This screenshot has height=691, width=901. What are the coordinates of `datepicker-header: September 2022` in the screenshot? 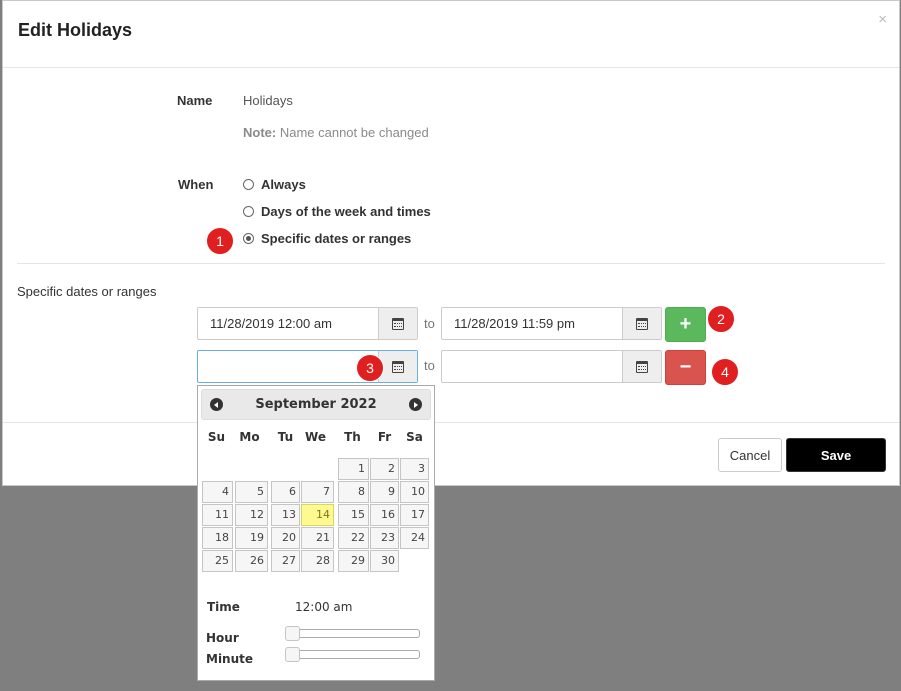 It's located at (316, 404).